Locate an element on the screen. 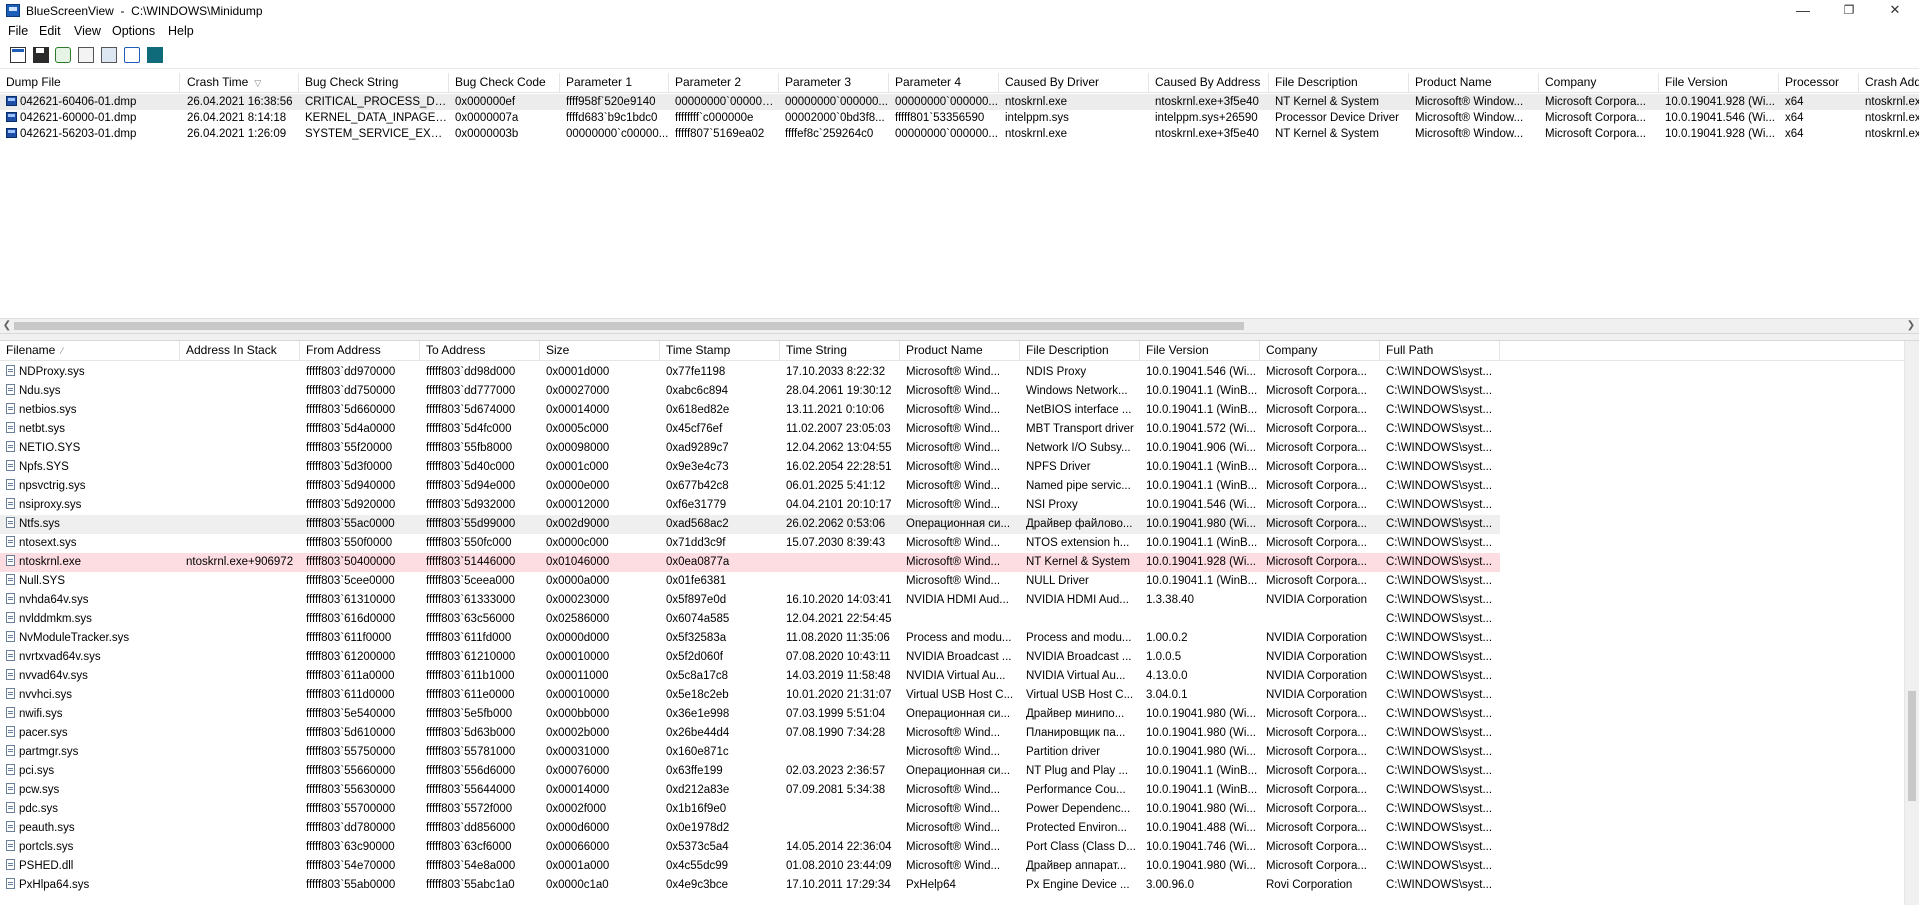 The height and width of the screenshot is (905, 1919). column-header-address-in-stack: Address In Stack is located at coordinates (240, 350).